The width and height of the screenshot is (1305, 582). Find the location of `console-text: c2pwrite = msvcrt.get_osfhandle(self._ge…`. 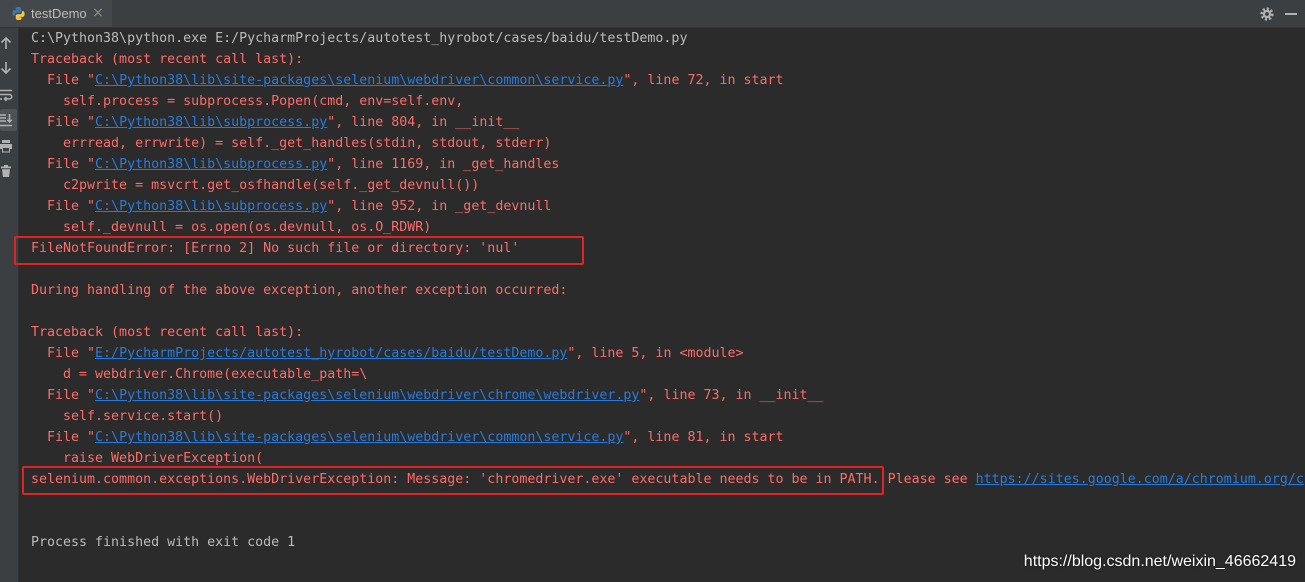

console-text: c2pwrite = msvcrt.get_osfhandle(self._ge… is located at coordinates (255, 185).